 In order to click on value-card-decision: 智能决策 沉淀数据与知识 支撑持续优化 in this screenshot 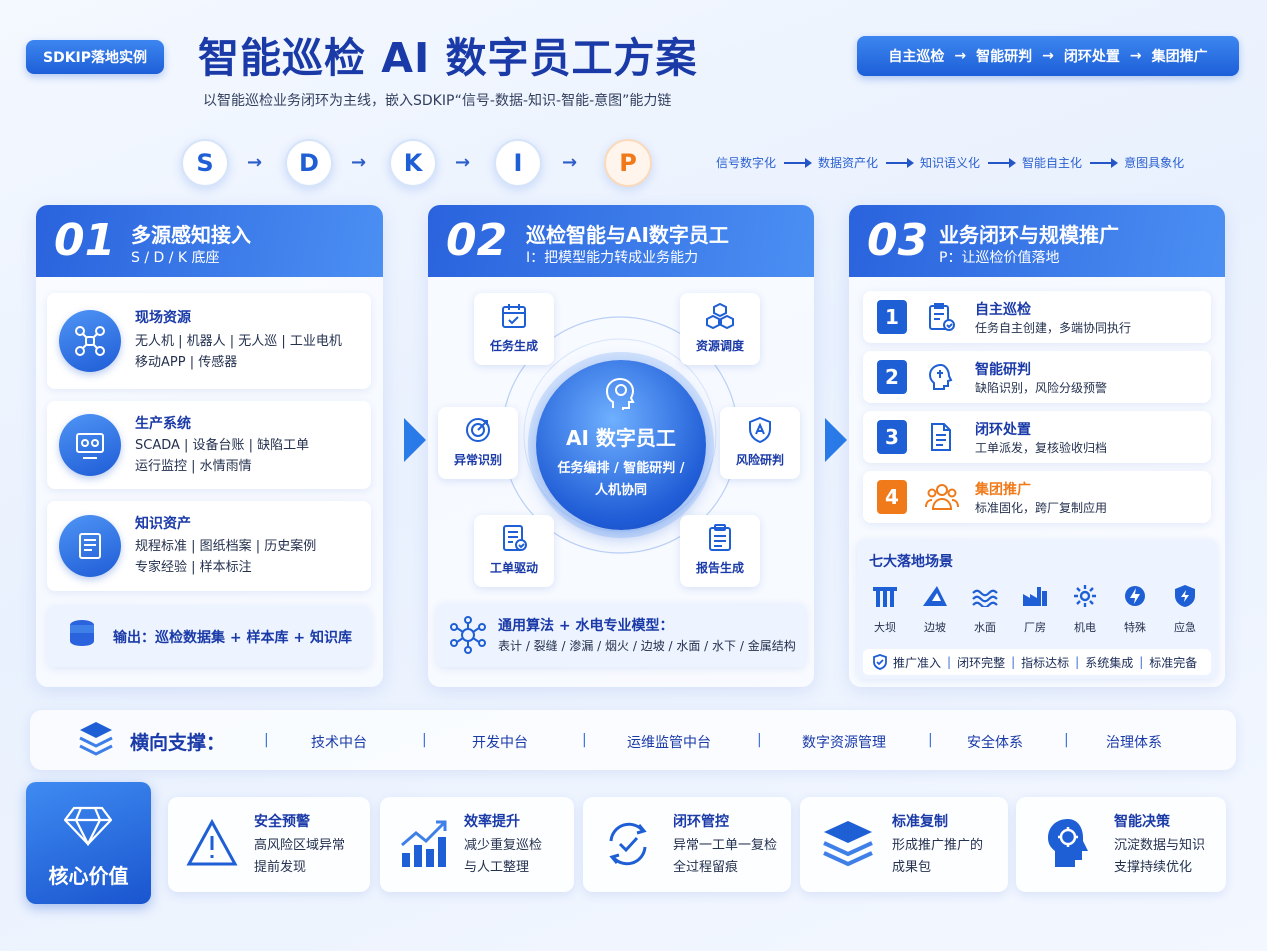, I will do `click(1121, 844)`.